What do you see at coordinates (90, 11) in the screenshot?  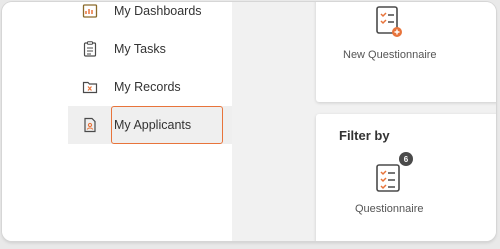 I see `dashboard-icon` at bounding box center [90, 11].